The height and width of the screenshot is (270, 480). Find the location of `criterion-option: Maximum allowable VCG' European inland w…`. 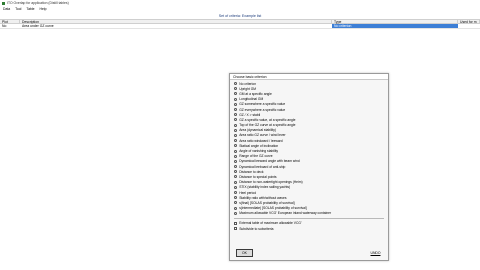

criterion-option: Maximum allowable VCG' European inland w… is located at coordinates (311, 213).